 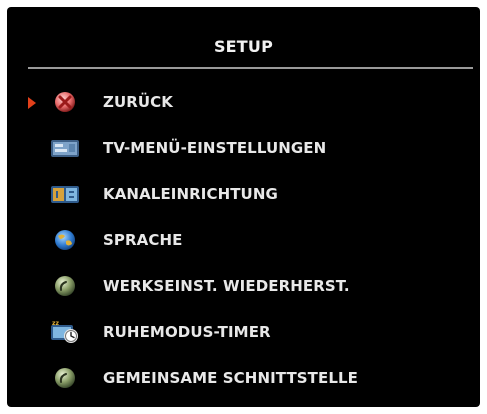 What do you see at coordinates (190, 194) in the screenshot?
I see `menu-item-label: KANALEINRICHTUNG` at bounding box center [190, 194].